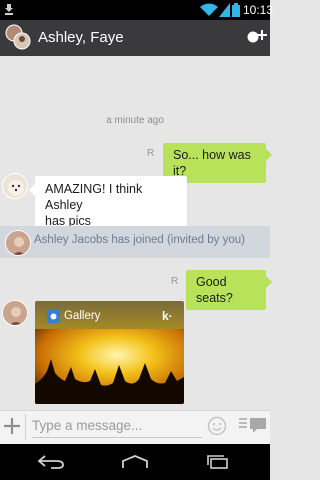  What do you see at coordinates (12, 426) in the screenshot?
I see `attach-plus-icon` at bounding box center [12, 426].